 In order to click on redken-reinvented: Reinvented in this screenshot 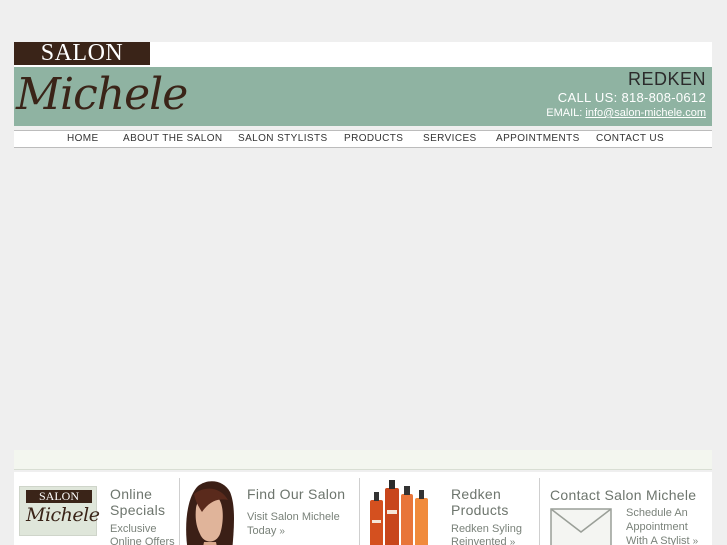, I will do `click(479, 540)`.